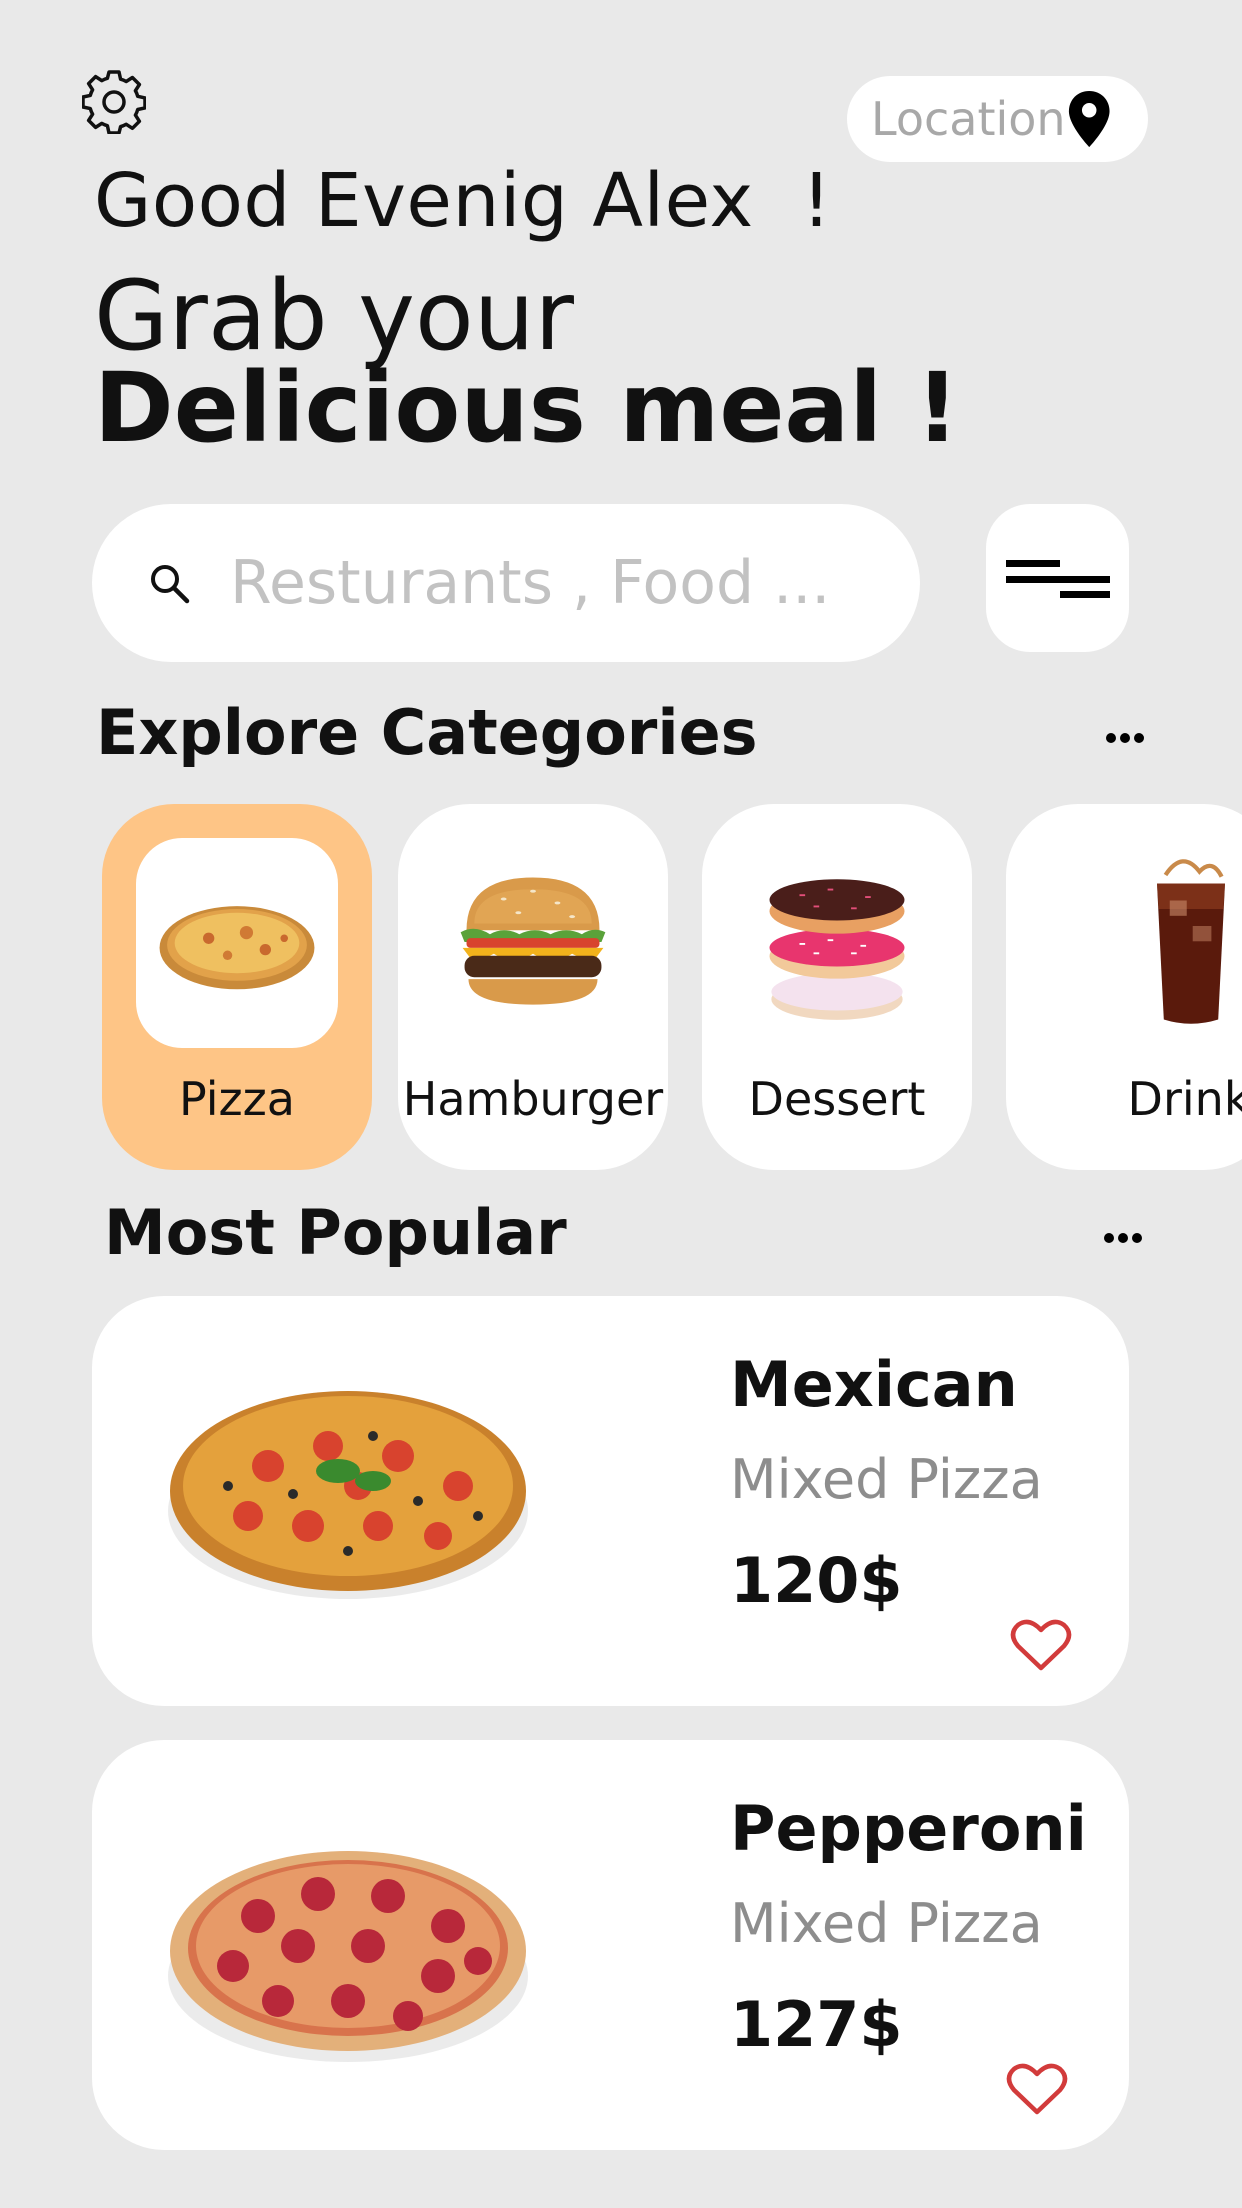 This screenshot has width=1242, height=2208. I want to click on filter-icon, so click(1057, 579).